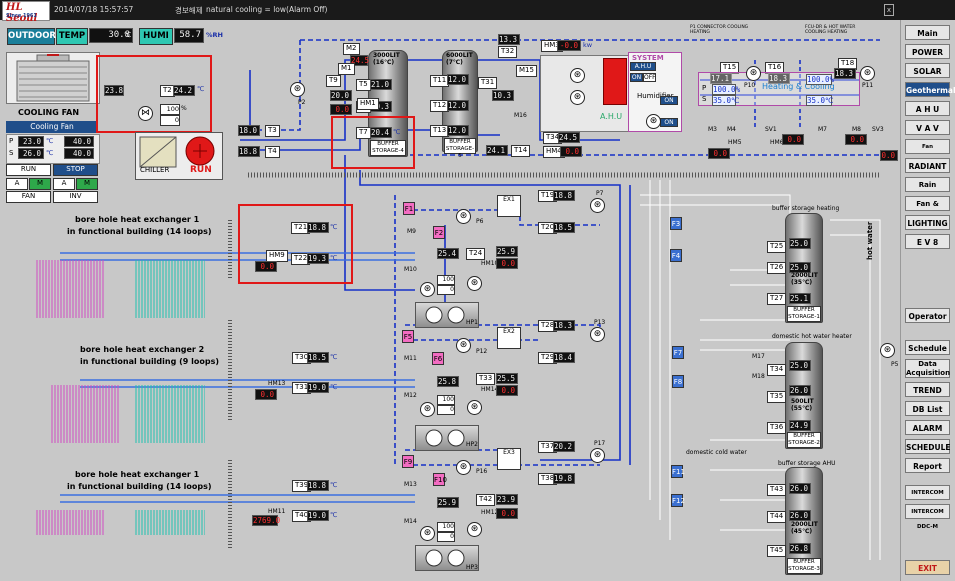 This screenshot has width=955, height=581. I want to click on close-button: x, so click(889, 10).